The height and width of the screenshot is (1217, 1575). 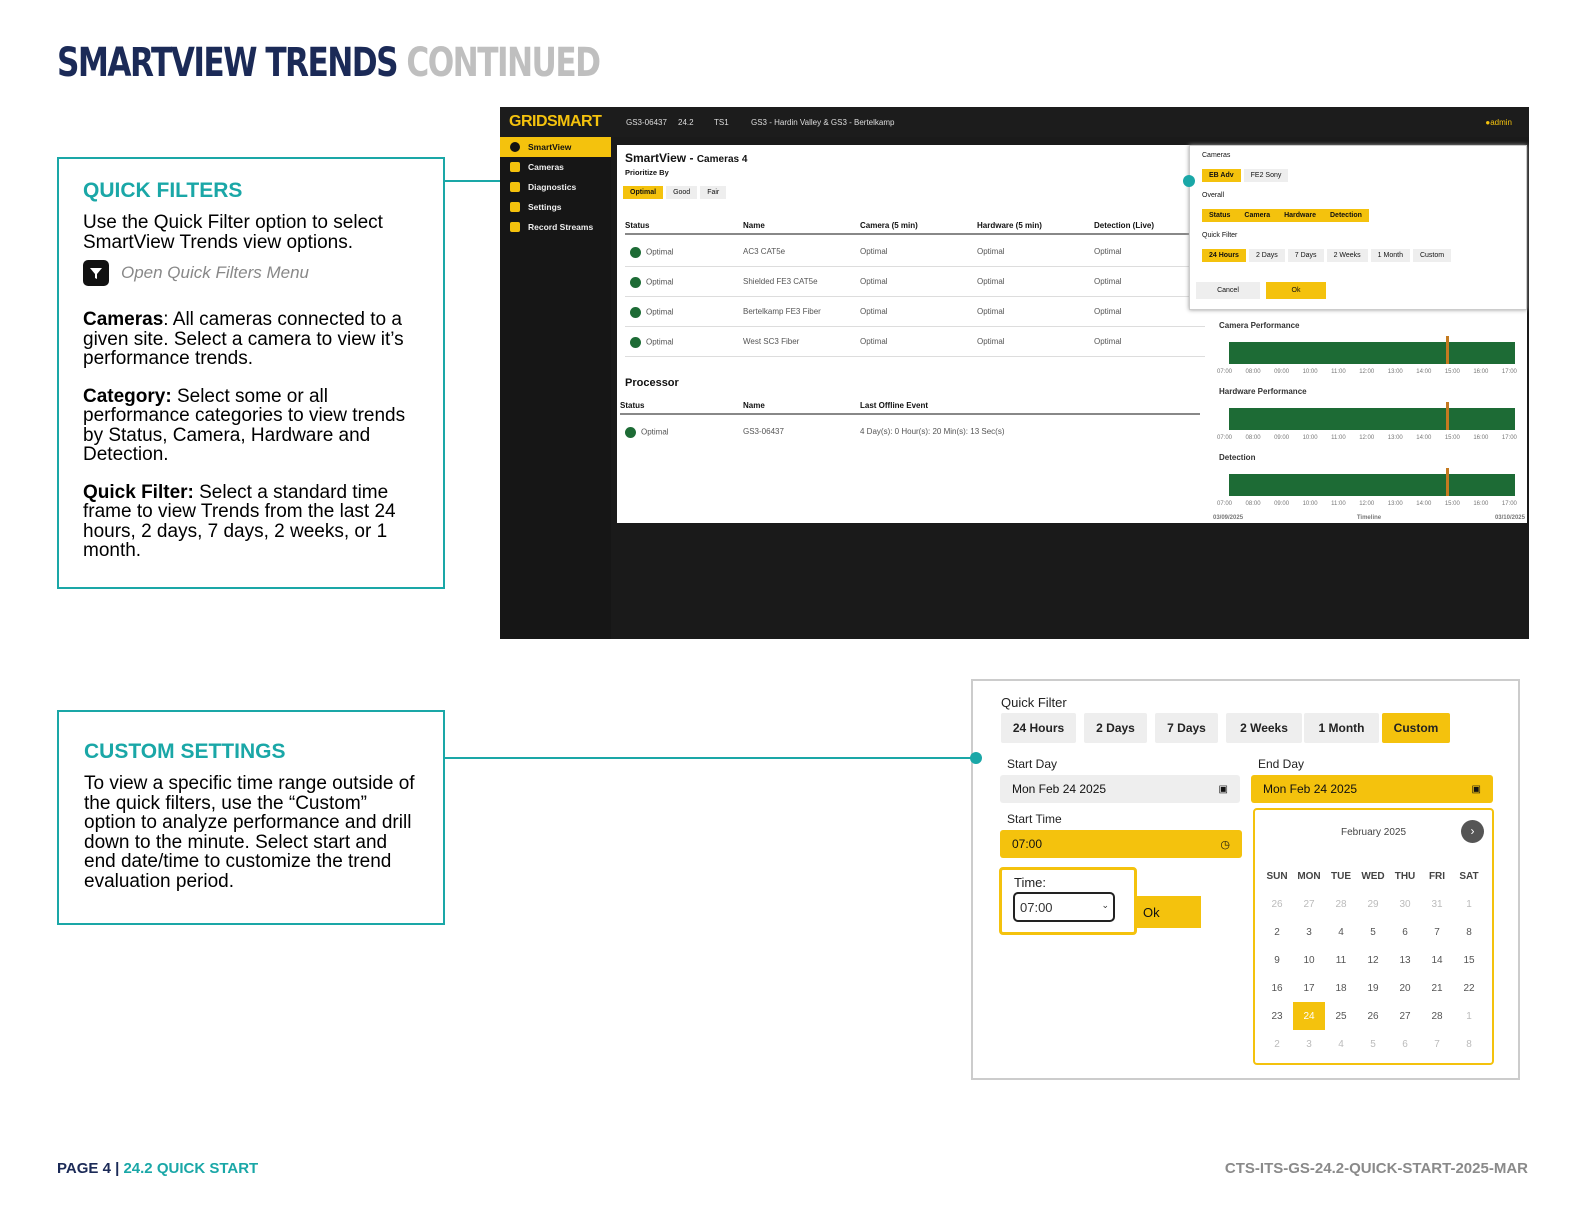 What do you see at coordinates (1437, 988) in the screenshot?
I see `calendar-day: 21` at bounding box center [1437, 988].